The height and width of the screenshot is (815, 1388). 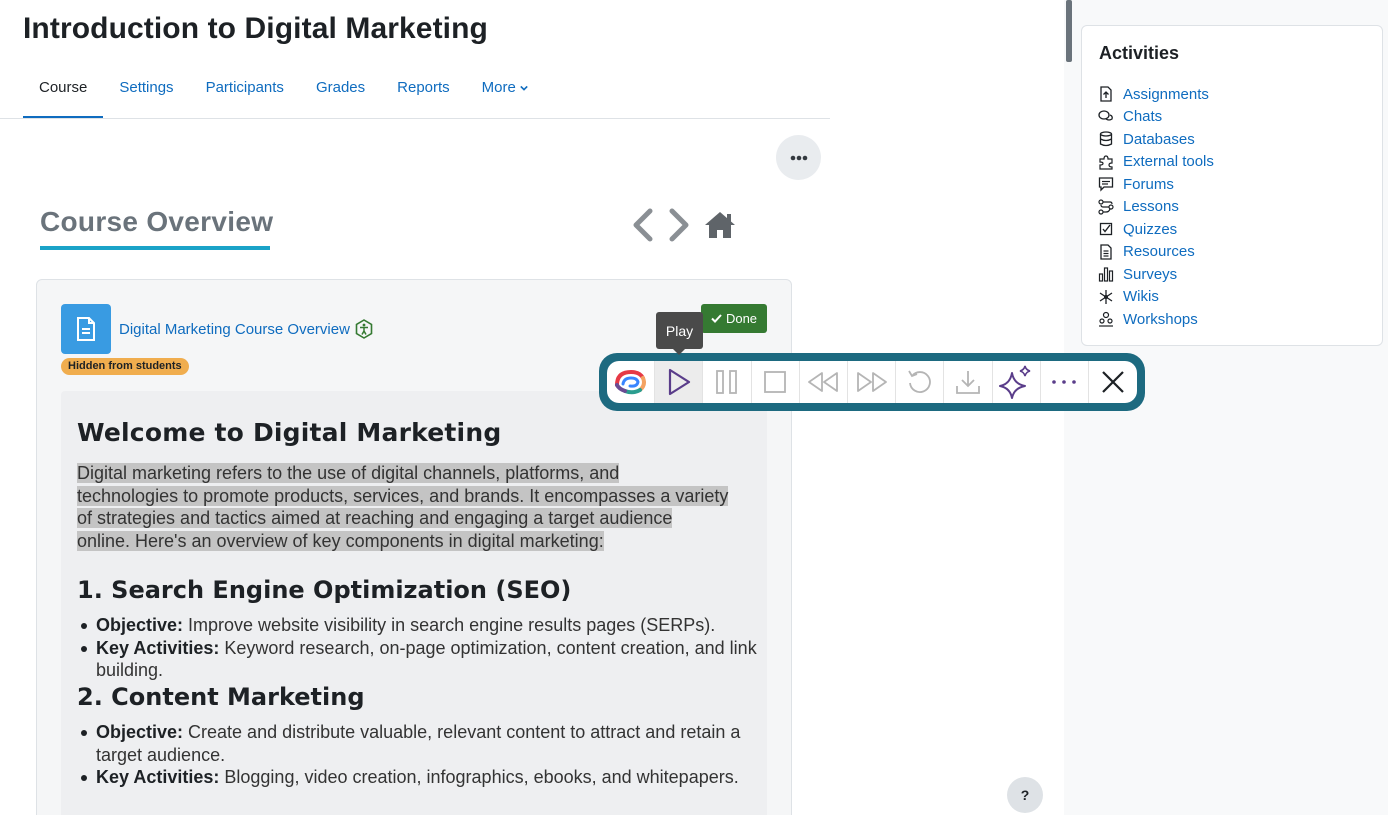 What do you see at coordinates (1139, 53) in the screenshot?
I see `activities-title: Activities` at bounding box center [1139, 53].